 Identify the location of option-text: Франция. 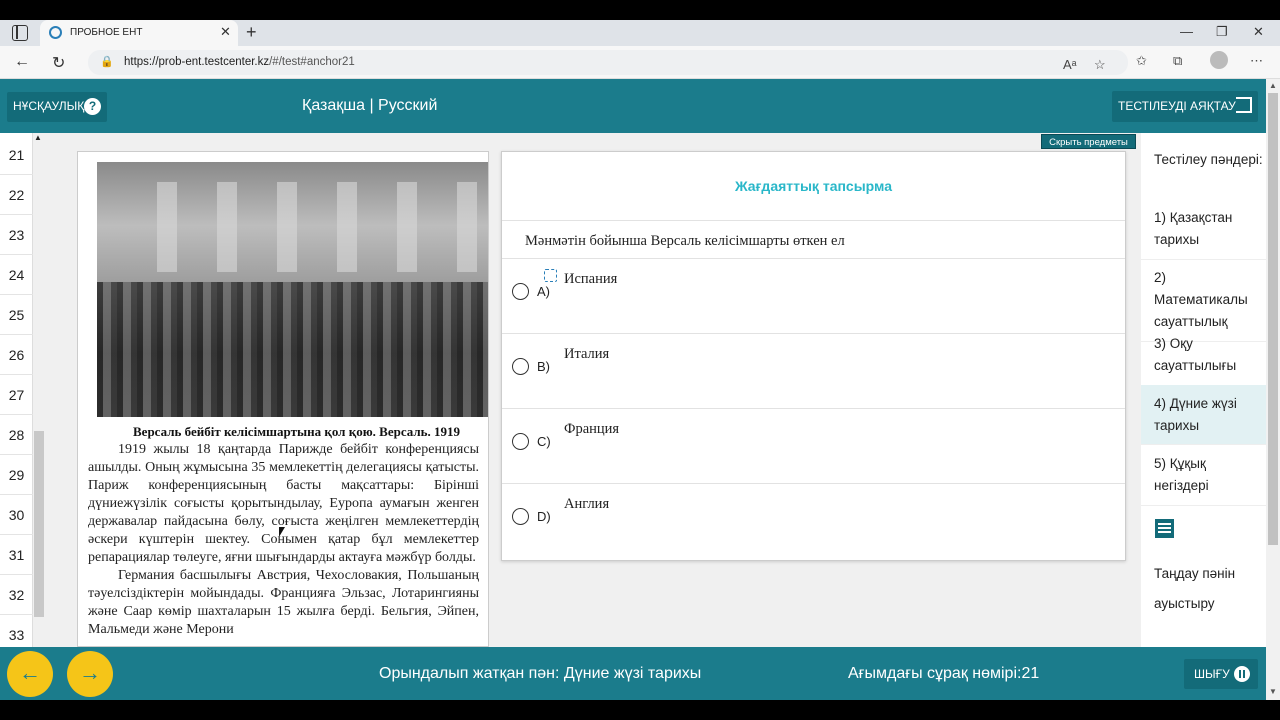
(592, 429).